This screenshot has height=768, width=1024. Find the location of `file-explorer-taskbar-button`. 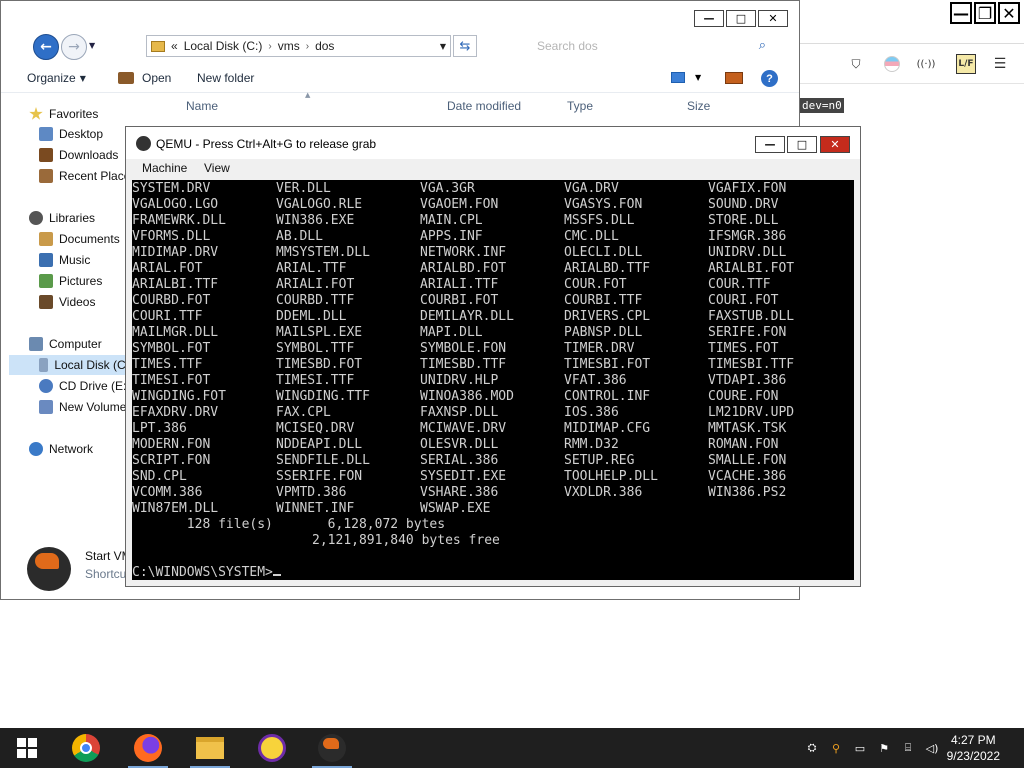

file-explorer-taskbar-button is located at coordinates (210, 748).